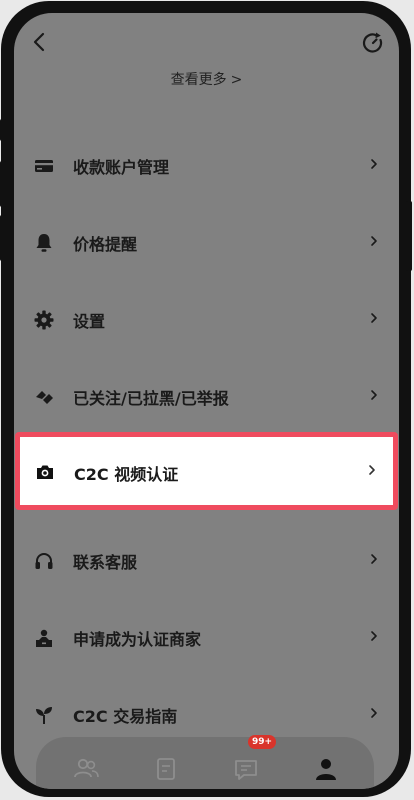 This screenshot has width=414, height=800. I want to click on camera-icon, so click(45, 472).